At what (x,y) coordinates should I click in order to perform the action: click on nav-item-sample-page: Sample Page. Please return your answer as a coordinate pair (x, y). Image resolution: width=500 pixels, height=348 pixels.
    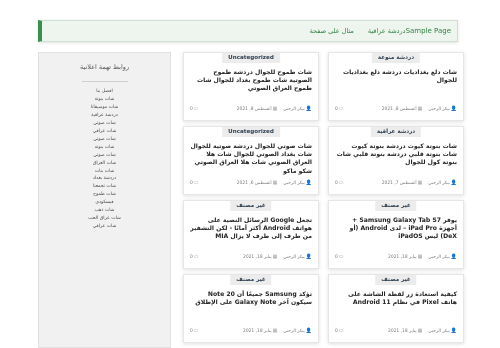
    Looking at the image, I should click on (428, 31).